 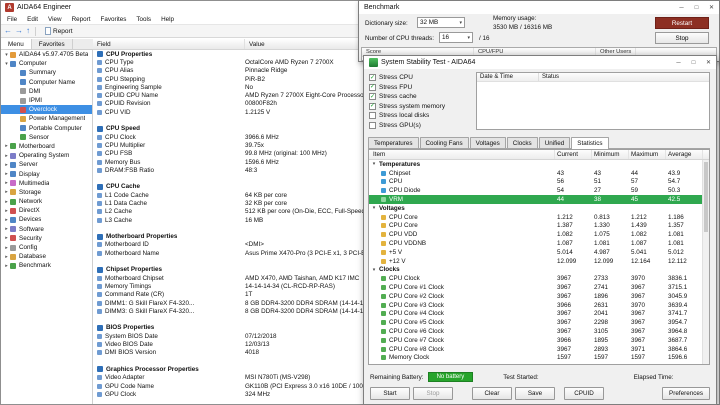 What do you see at coordinates (407, 107) in the screenshot?
I see `stress-checkbox-row: Stress system memory` at bounding box center [407, 107].